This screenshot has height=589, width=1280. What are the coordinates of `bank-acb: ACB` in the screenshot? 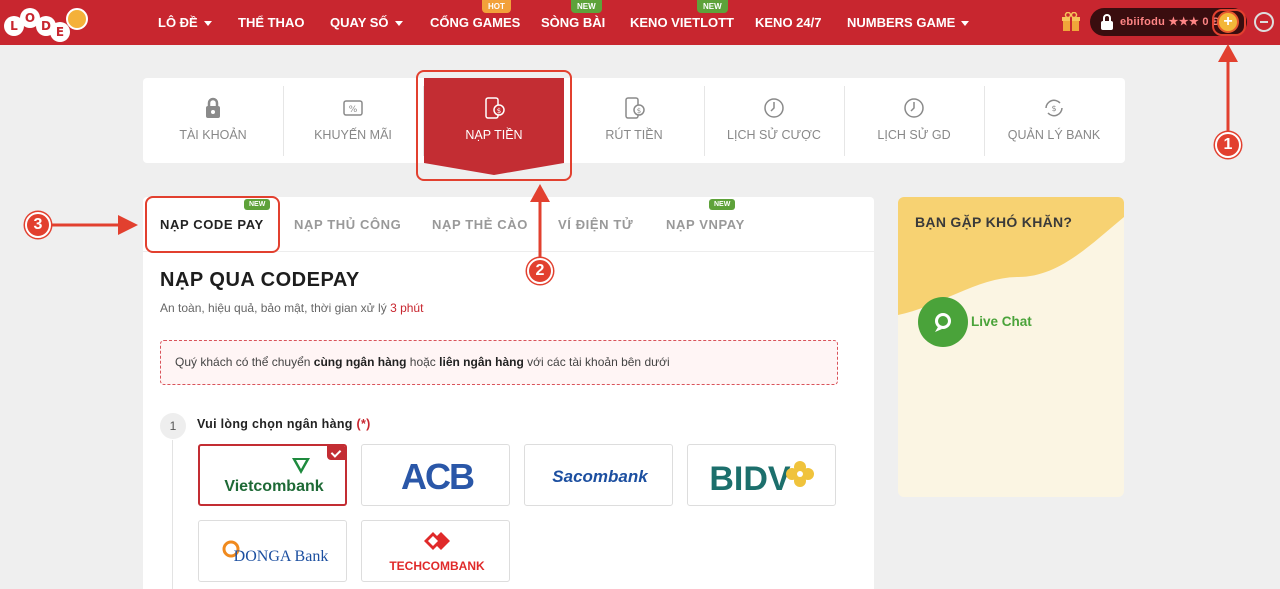 It's located at (435, 475).